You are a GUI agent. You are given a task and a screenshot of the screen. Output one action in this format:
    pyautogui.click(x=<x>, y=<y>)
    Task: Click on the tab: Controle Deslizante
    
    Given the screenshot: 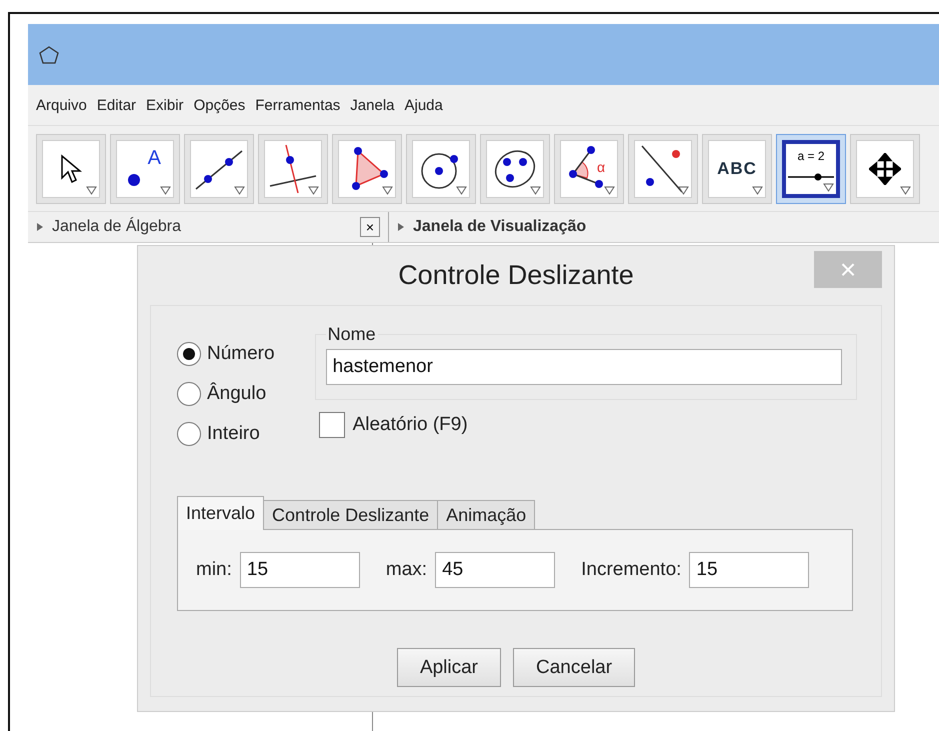 What is the action you would take?
    pyautogui.click(x=350, y=515)
    